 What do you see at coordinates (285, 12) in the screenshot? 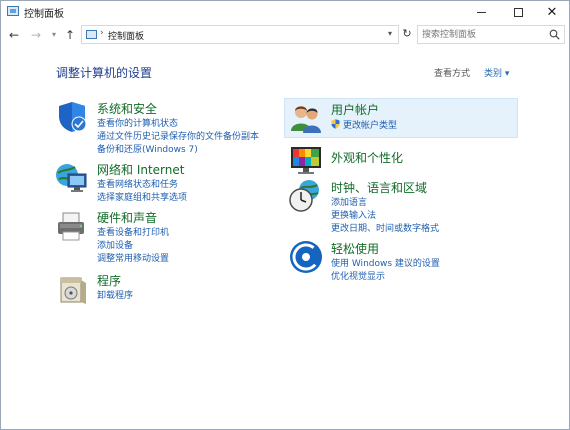
I see `title-bar: 控制面板 ✕` at bounding box center [285, 12].